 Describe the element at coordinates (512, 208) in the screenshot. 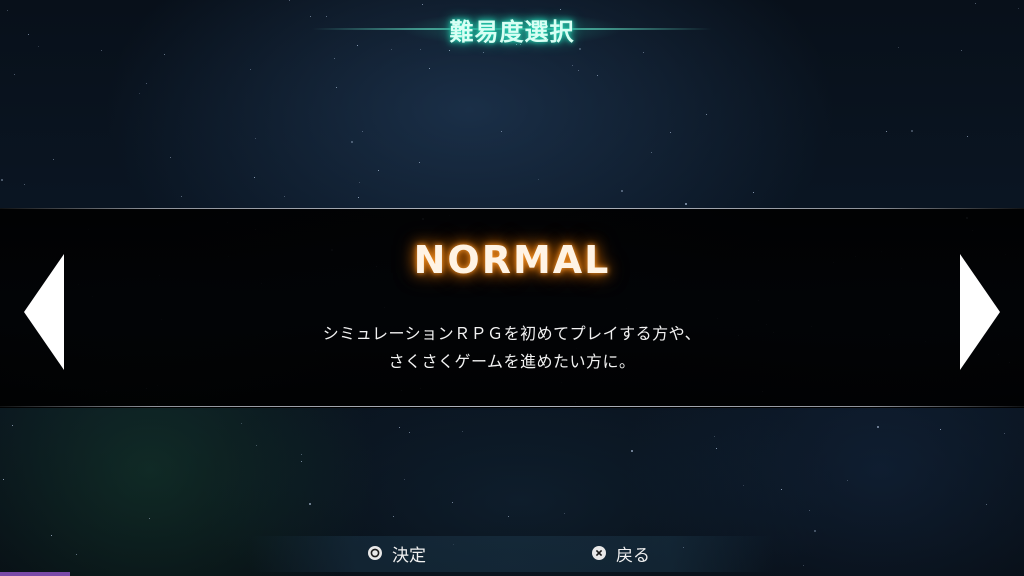

I see `panel-top-divider` at that location.